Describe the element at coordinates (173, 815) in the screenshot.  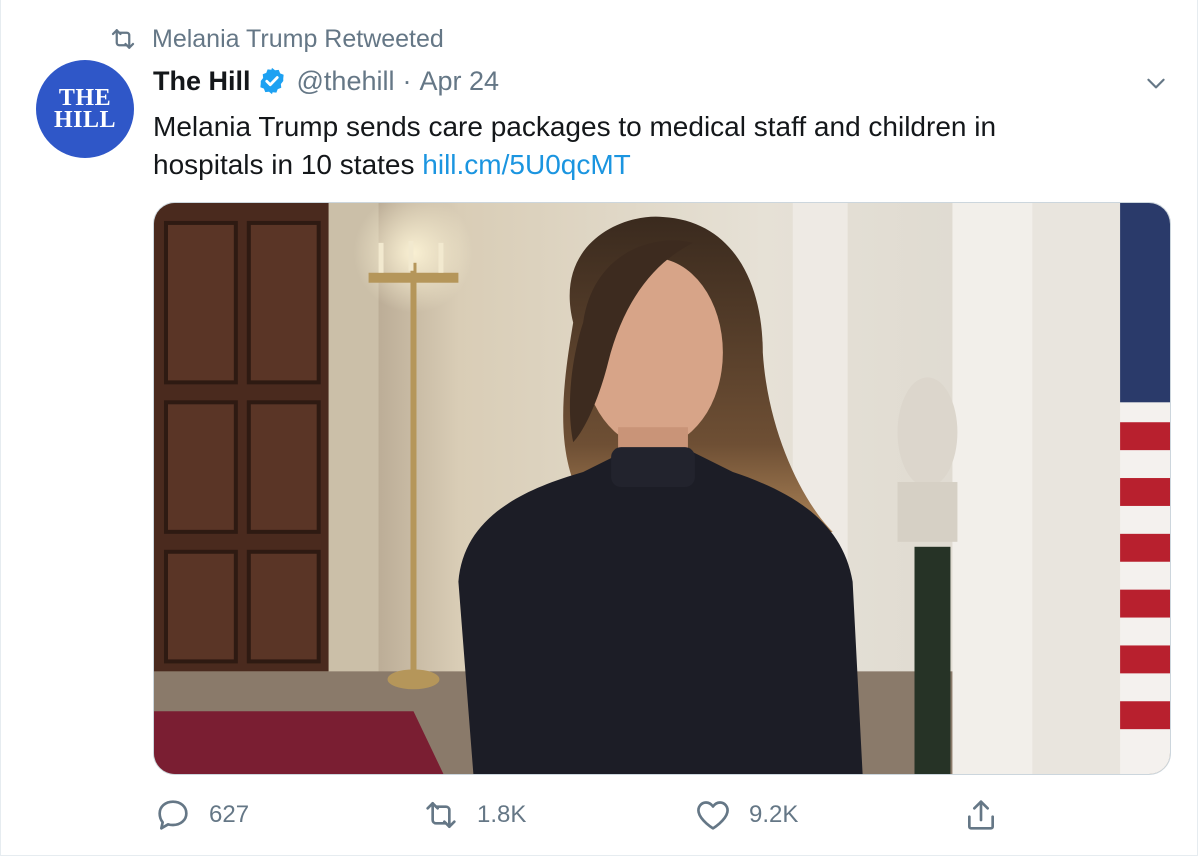
I see `reply-icon` at that location.